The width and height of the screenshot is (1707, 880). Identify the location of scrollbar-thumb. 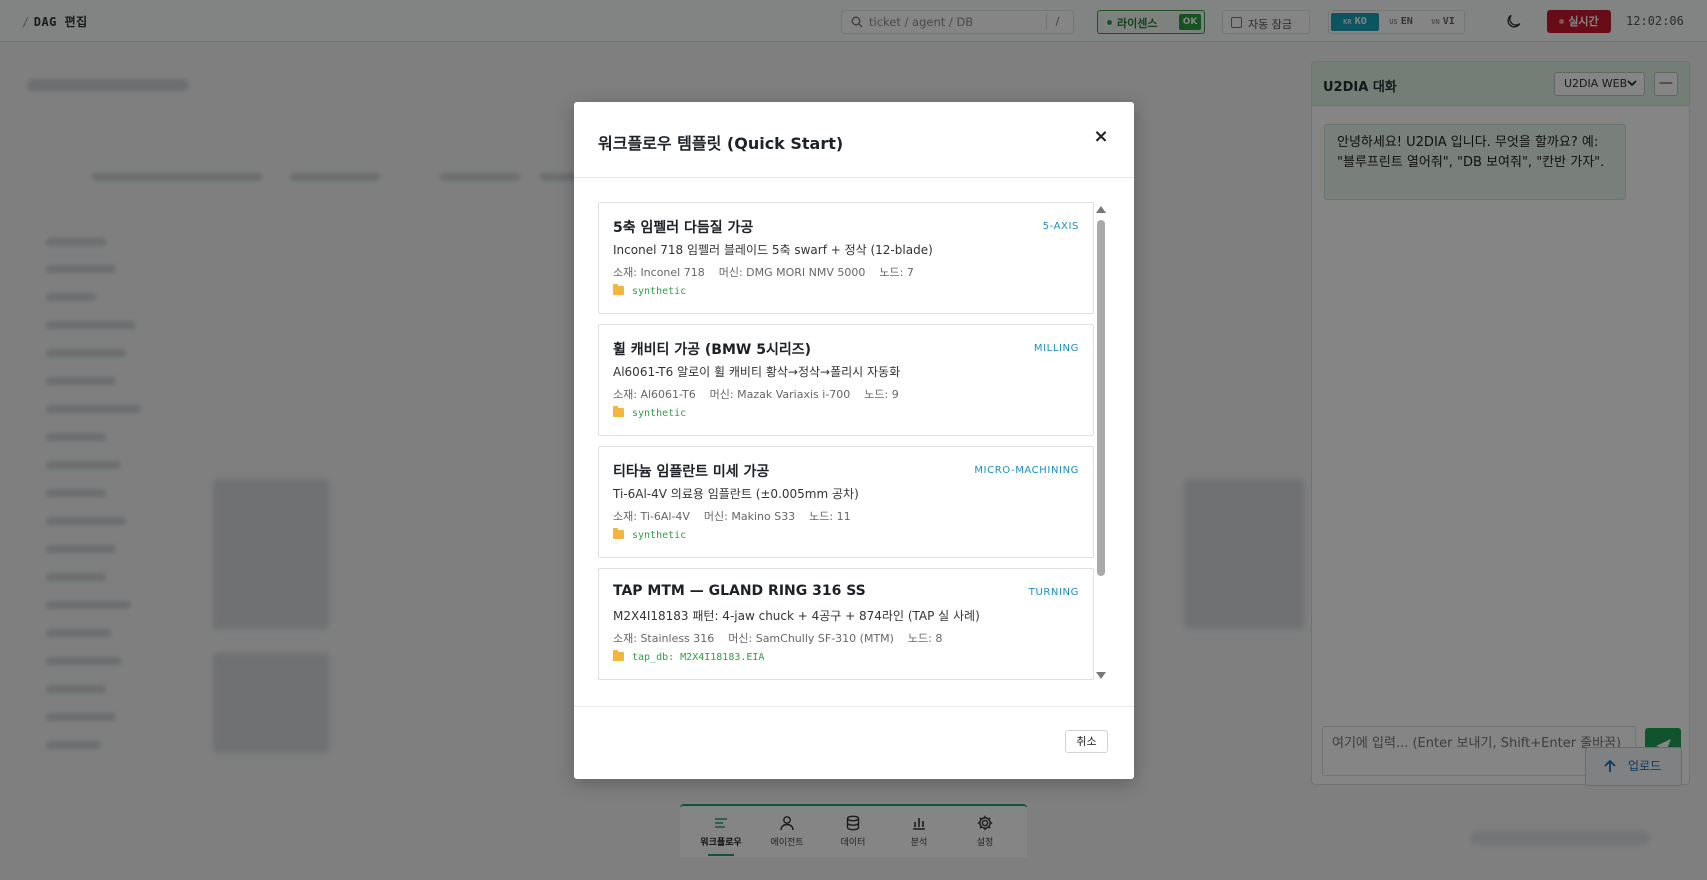
(1101, 398).